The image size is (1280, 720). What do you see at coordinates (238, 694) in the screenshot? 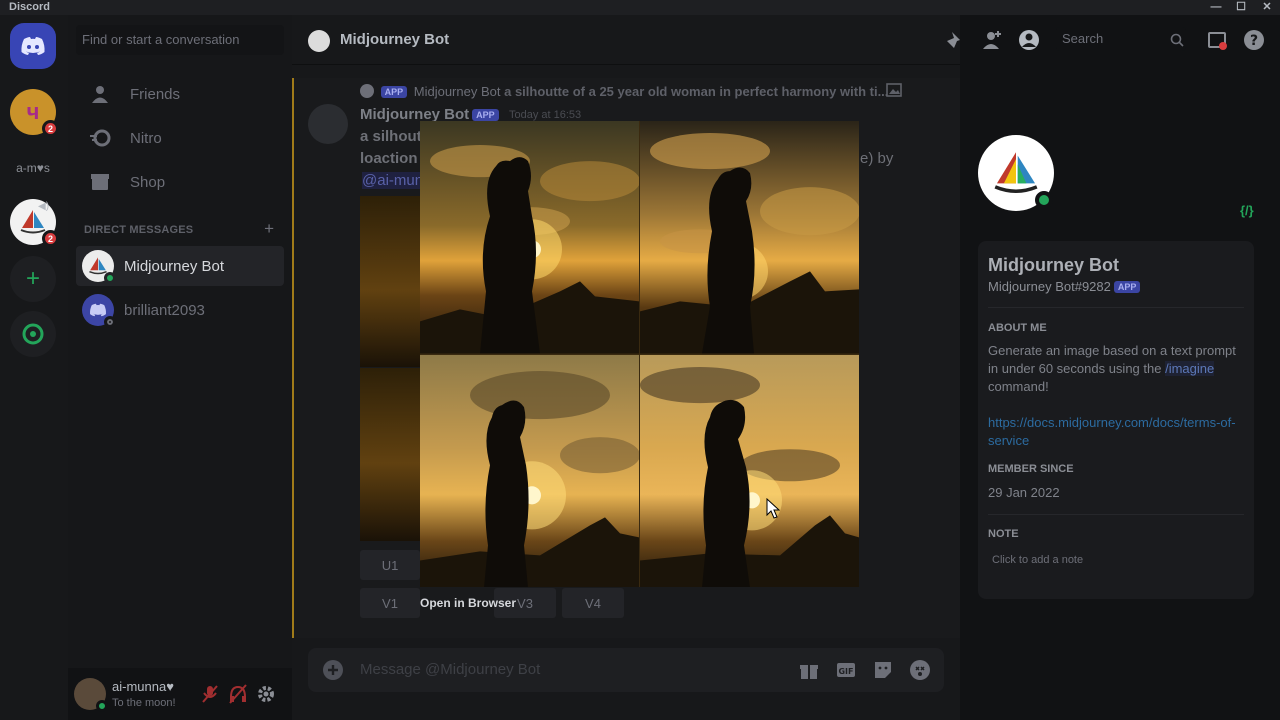
I see `deafen-headphones-icon` at bounding box center [238, 694].